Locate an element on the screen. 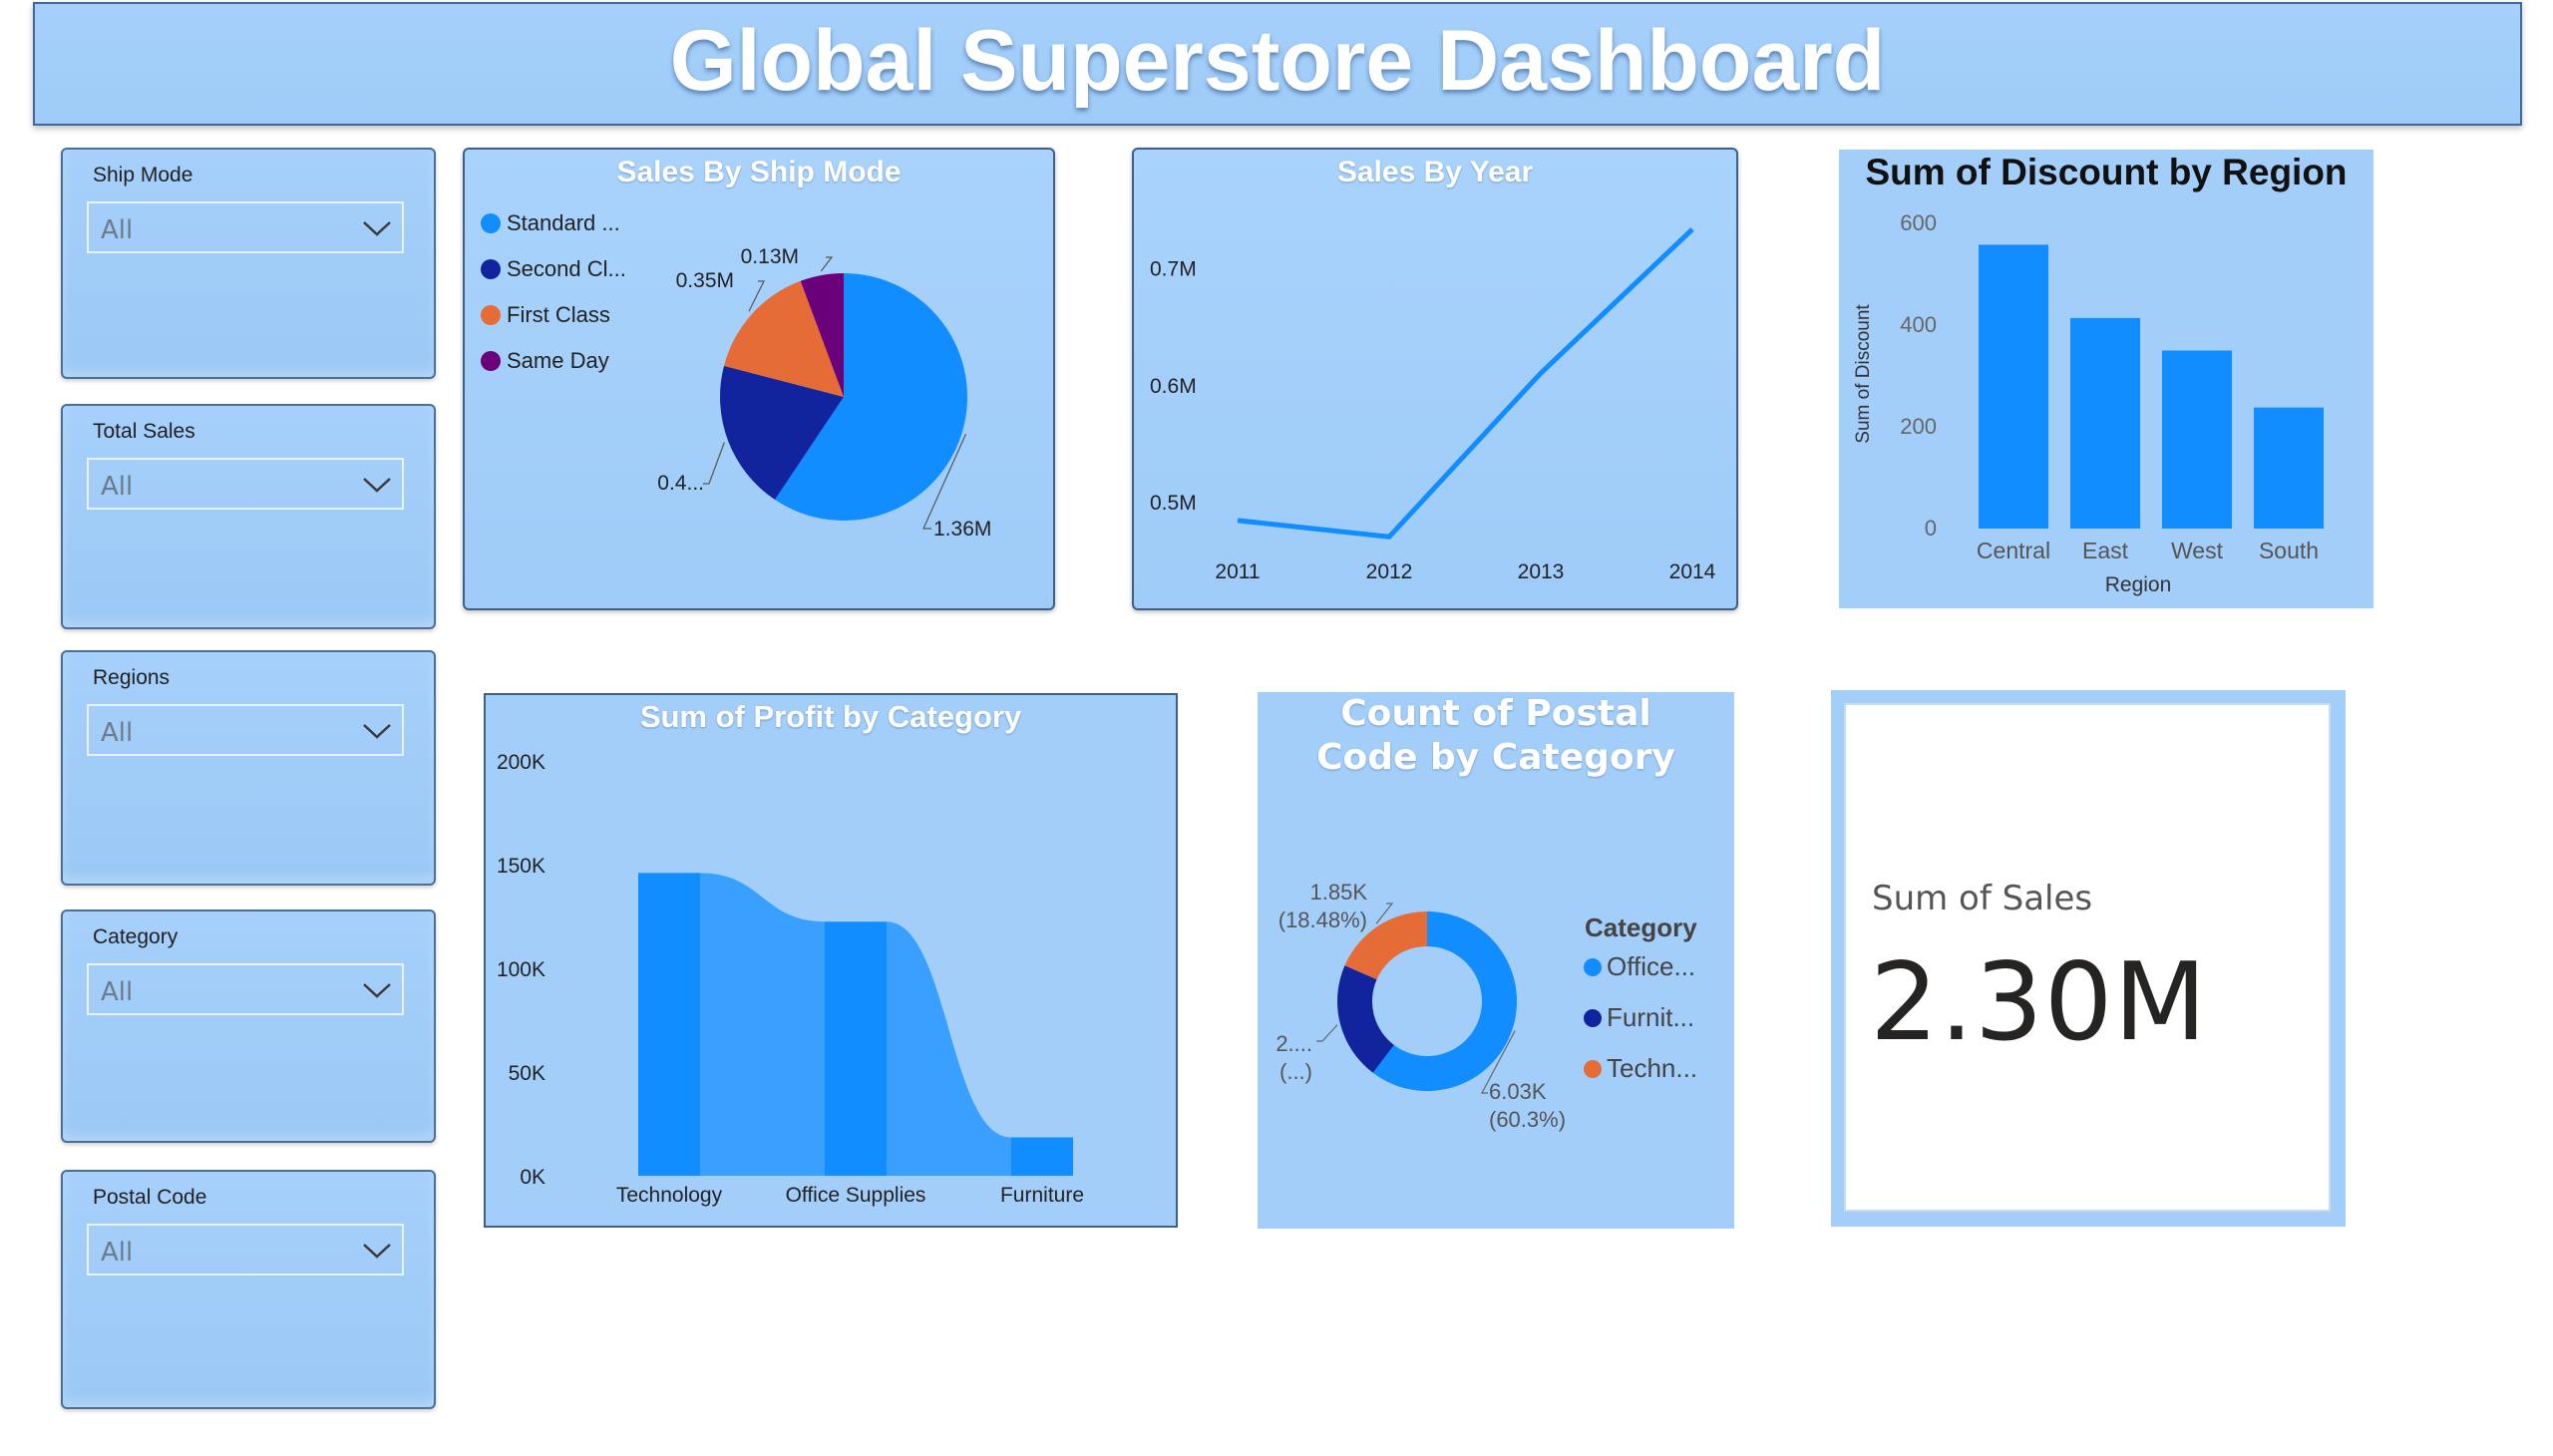 The height and width of the screenshot is (1456, 2553). slicer-ship-mode: Ship Mode All is located at coordinates (249, 263).